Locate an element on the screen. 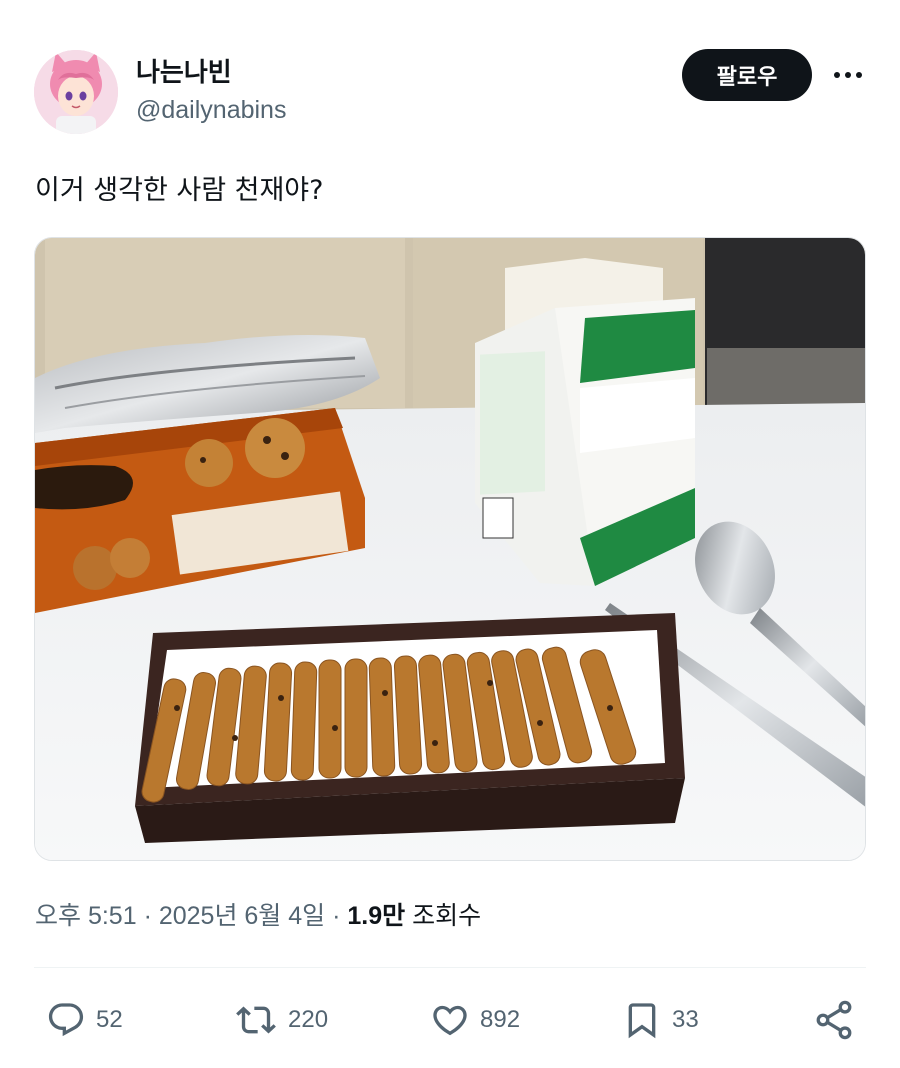 Image resolution: width=900 pixels, height=1068 pixels. divider is located at coordinates (450, 967).